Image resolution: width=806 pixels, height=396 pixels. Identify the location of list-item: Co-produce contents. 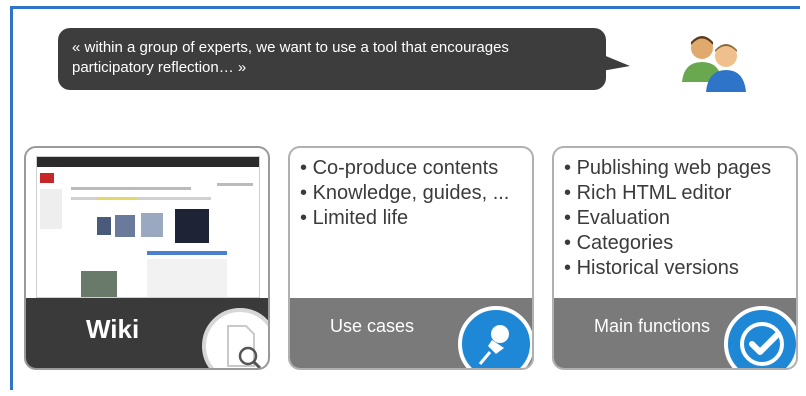
(416, 168).